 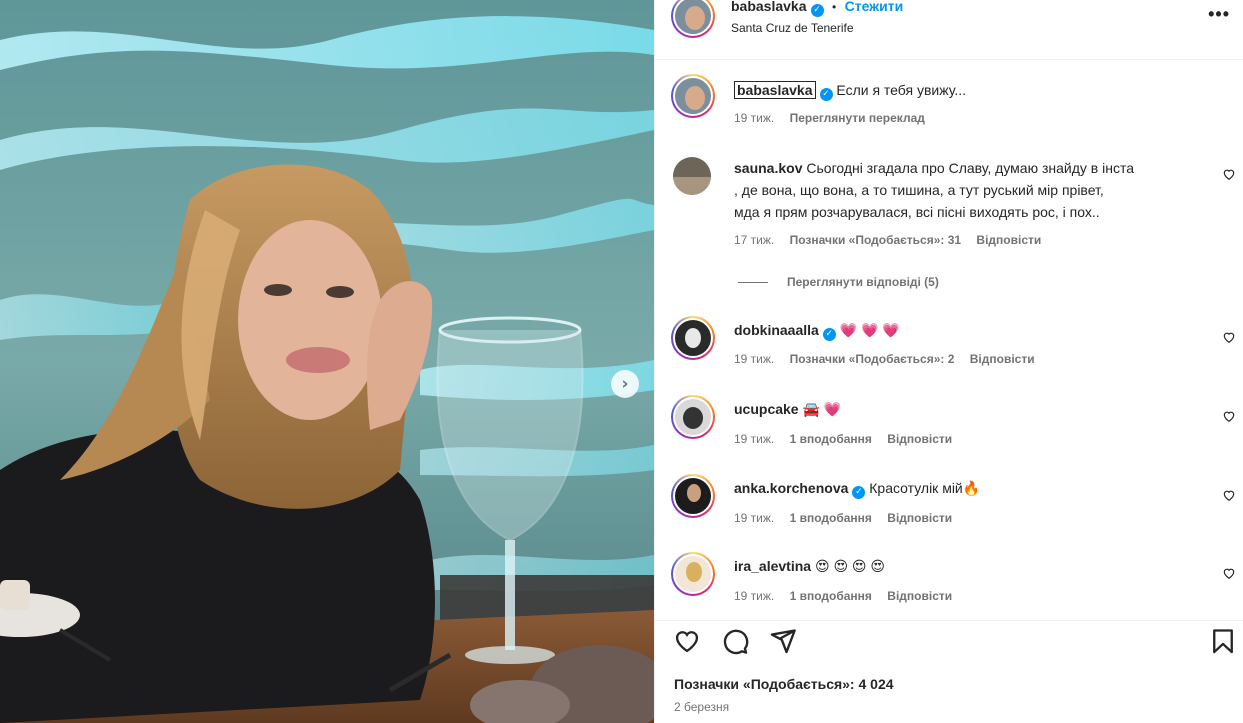 I want to click on comment-likes: Позначки «Подобається»: 31, so click(x=875, y=240).